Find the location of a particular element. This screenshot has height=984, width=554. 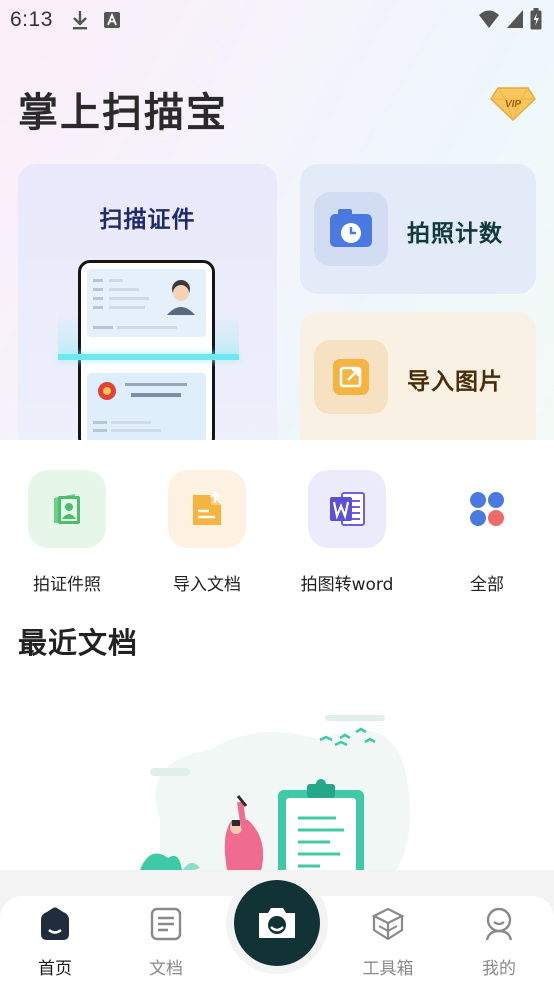

word-icon is located at coordinates (347, 509).